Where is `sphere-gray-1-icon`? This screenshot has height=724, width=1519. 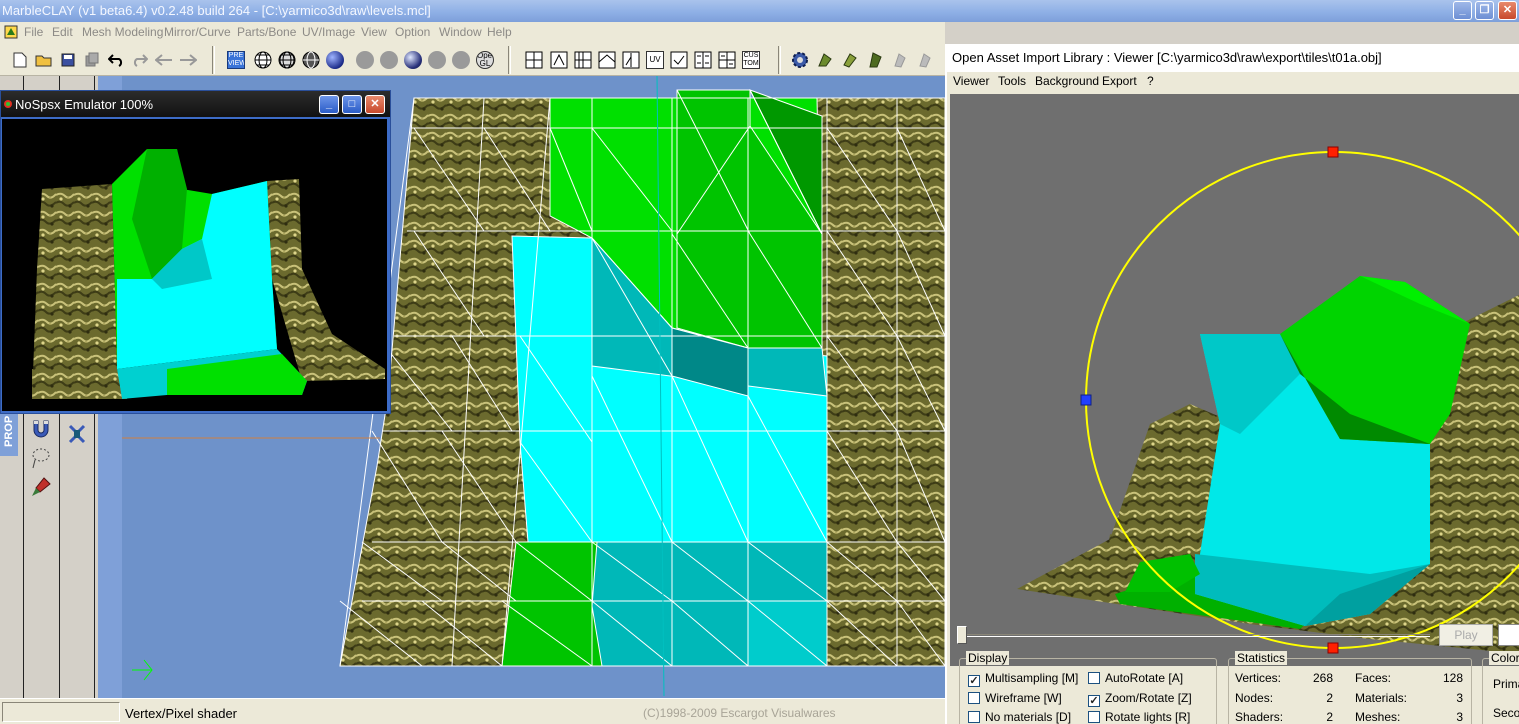
sphere-gray-1-icon is located at coordinates (365, 60).